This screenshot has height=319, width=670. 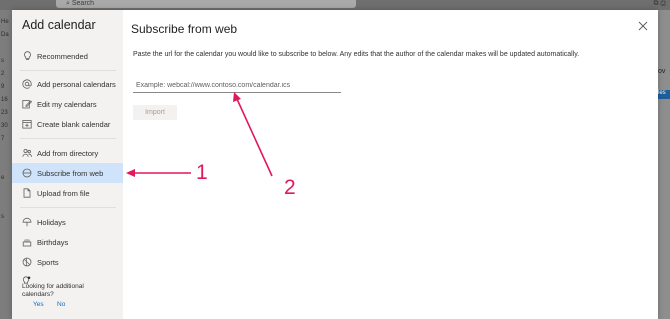 I want to click on left-label: 16, so click(x=4, y=100).